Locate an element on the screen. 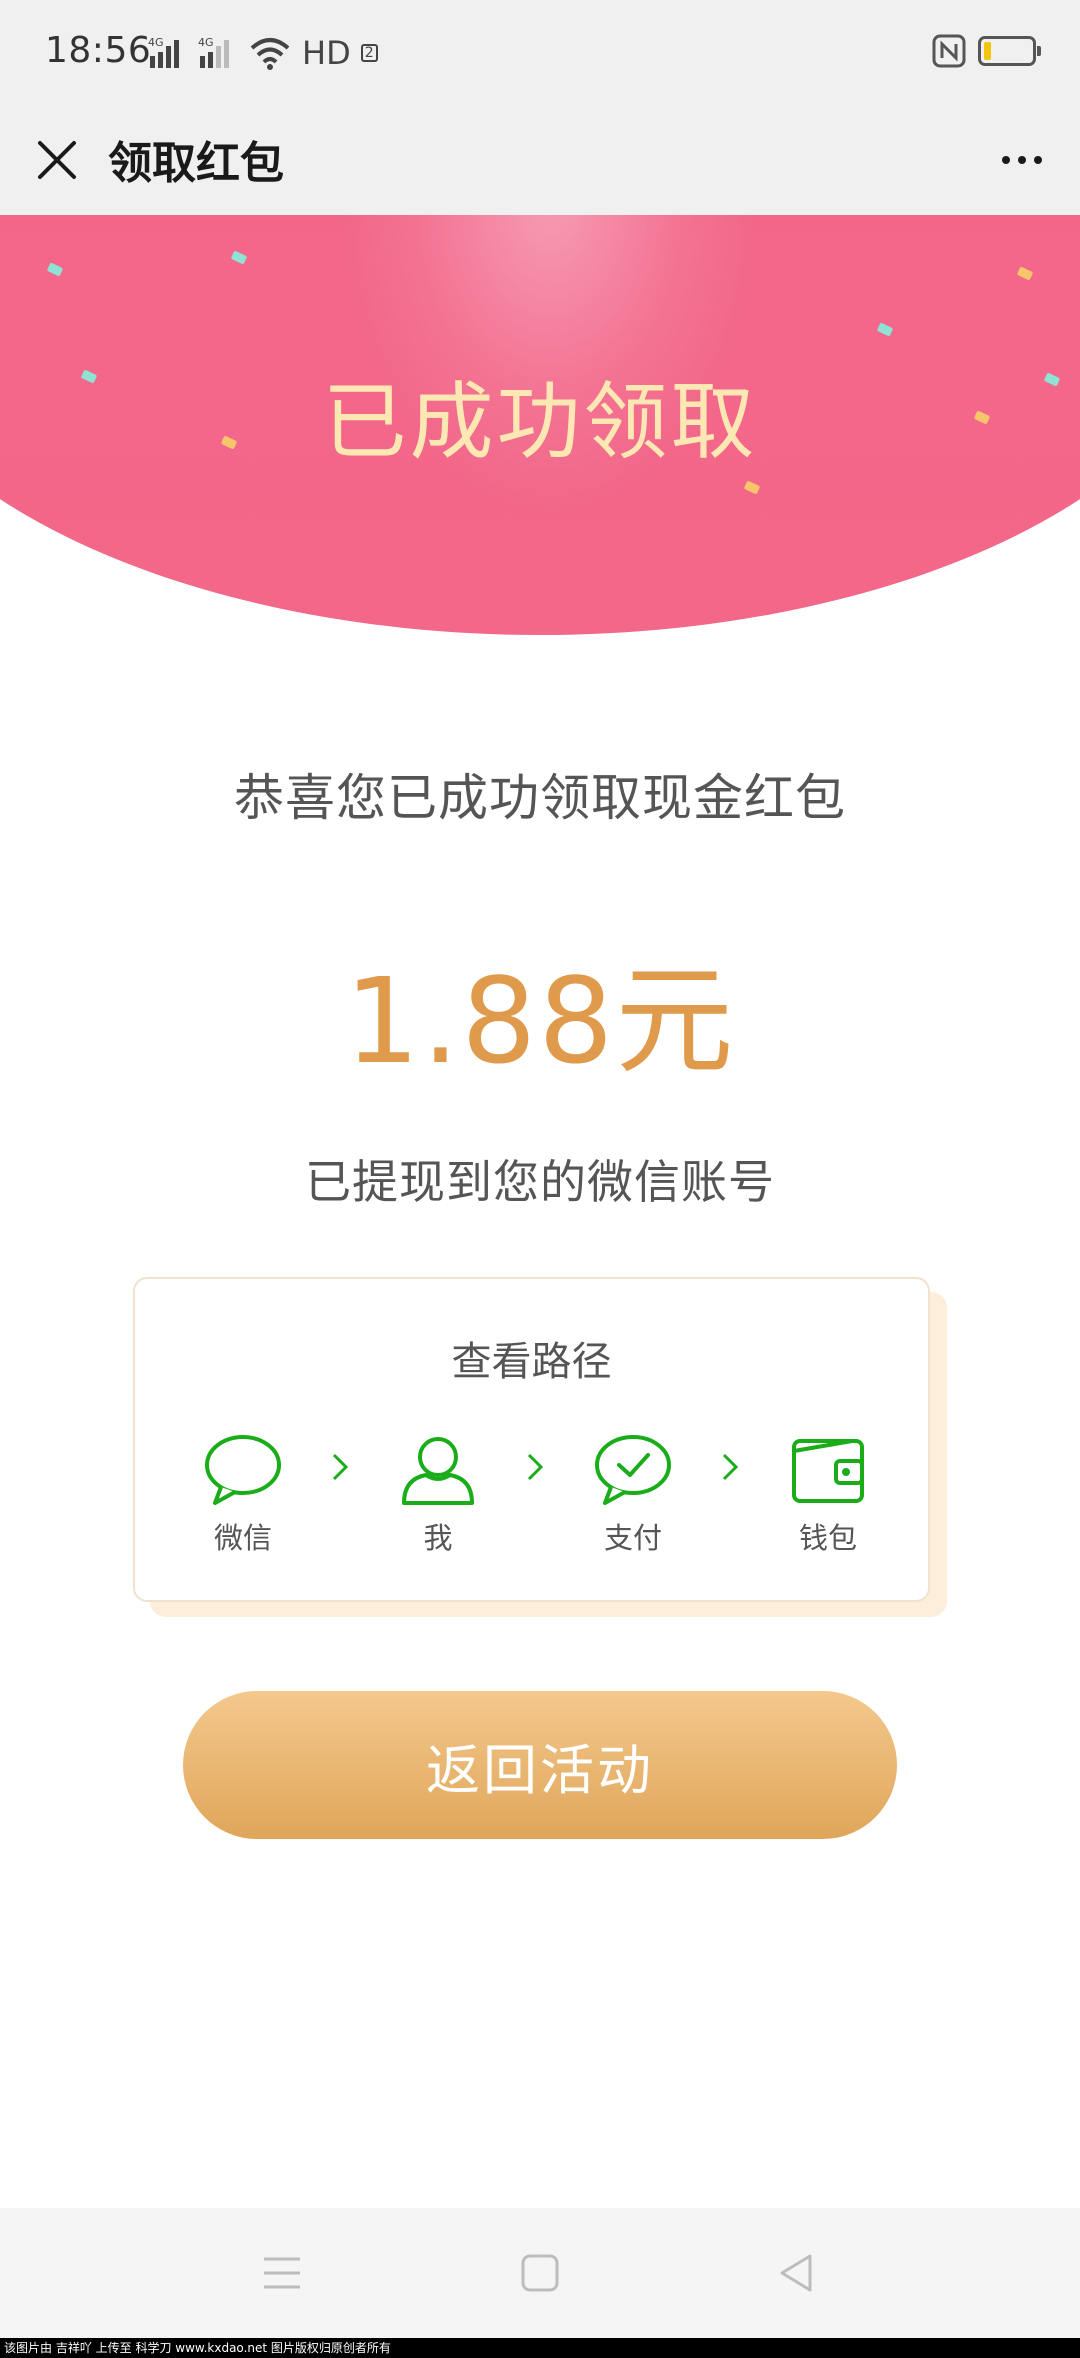 Image resolution: width=1080 pixels, height=2358 pixels. wifi-icon is located at coordinates (270, 54).